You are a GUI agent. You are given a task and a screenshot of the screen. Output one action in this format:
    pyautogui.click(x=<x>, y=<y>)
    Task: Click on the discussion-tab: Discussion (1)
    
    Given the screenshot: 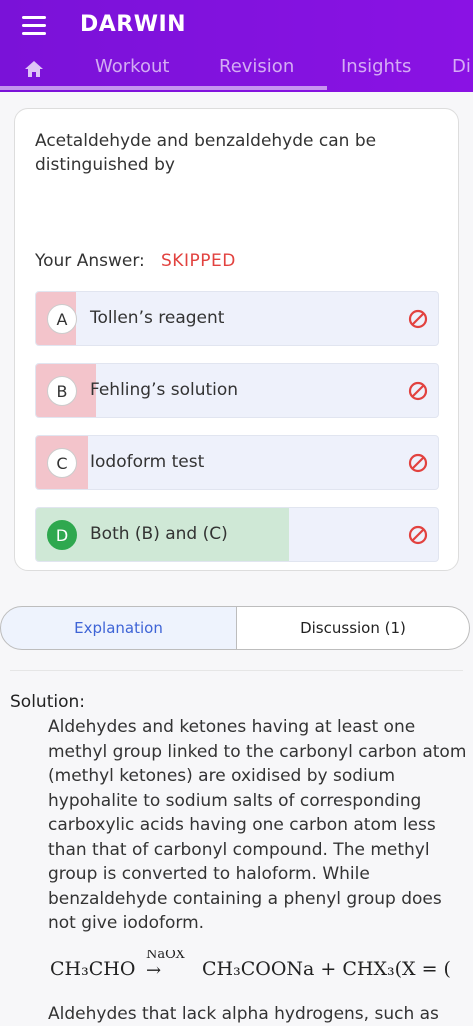 What is the action you would take?
    pyautogui.click(x=353, y=628)
    